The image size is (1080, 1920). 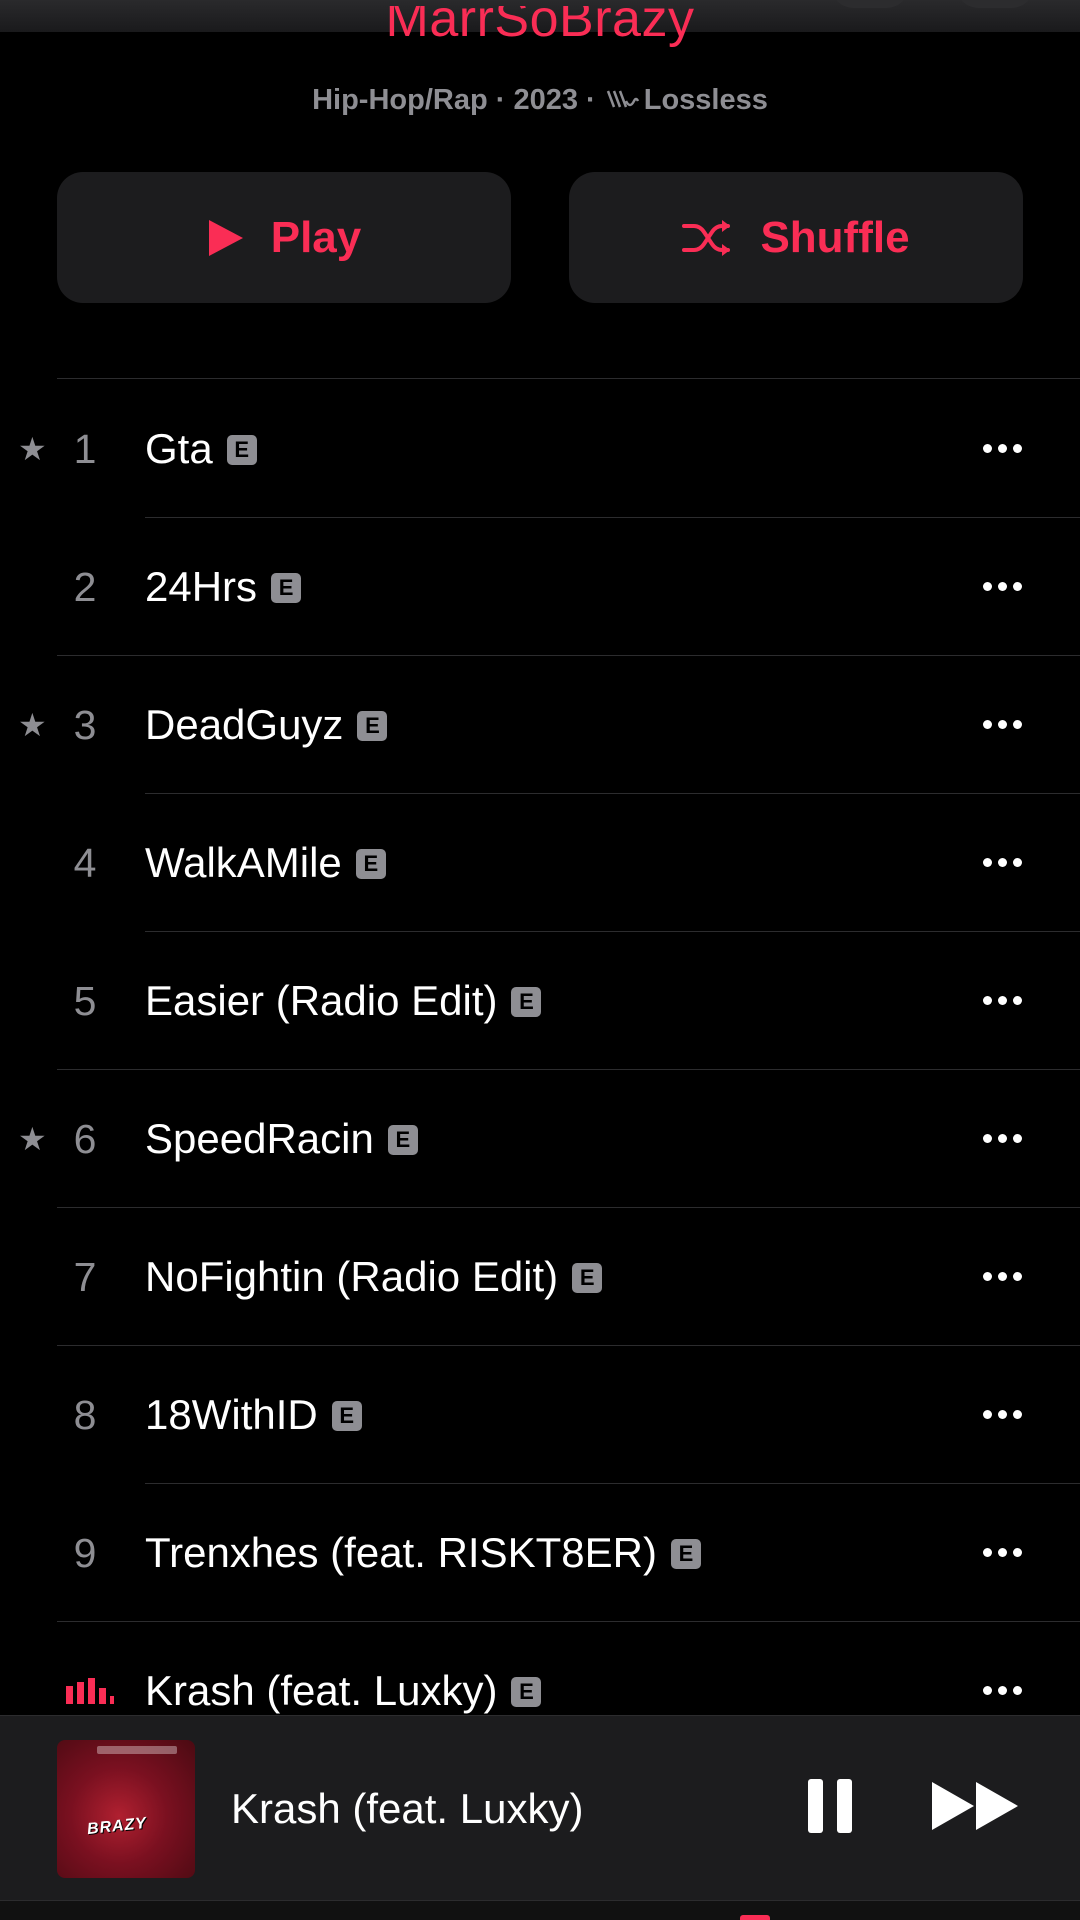 I want to click on shuffle-icon, so click(x=708, y=238).